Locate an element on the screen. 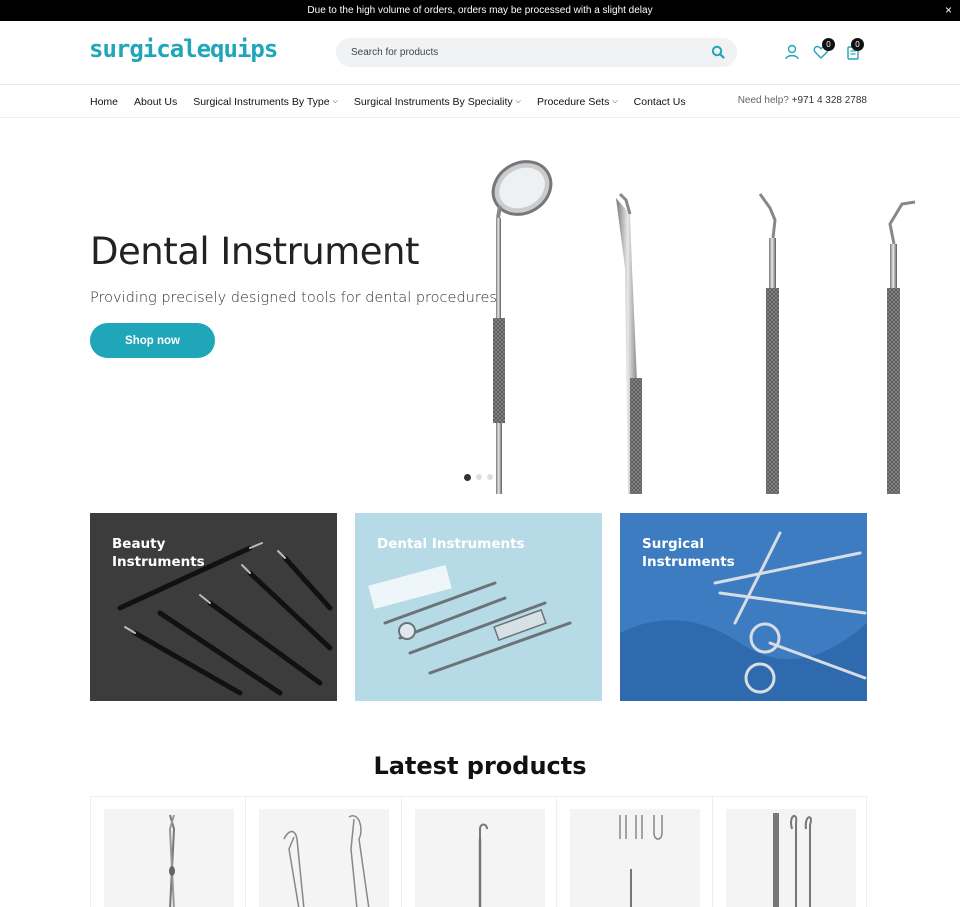  nav-item-instruments-by-type: Surgical Instruments By Type ⌵ is located at coordinates (265, 102).